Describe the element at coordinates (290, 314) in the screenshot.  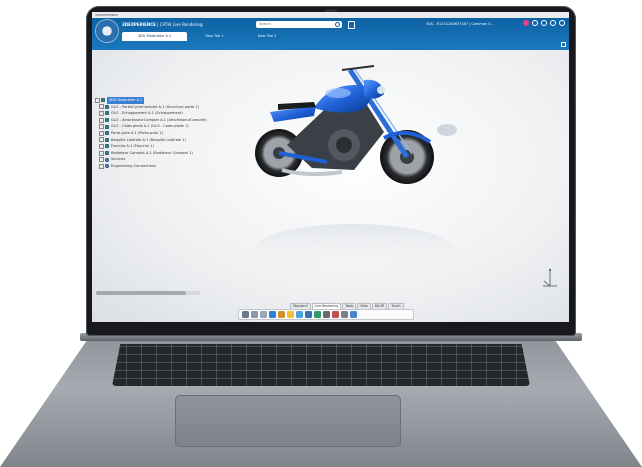
I see `light-icon` at that location.